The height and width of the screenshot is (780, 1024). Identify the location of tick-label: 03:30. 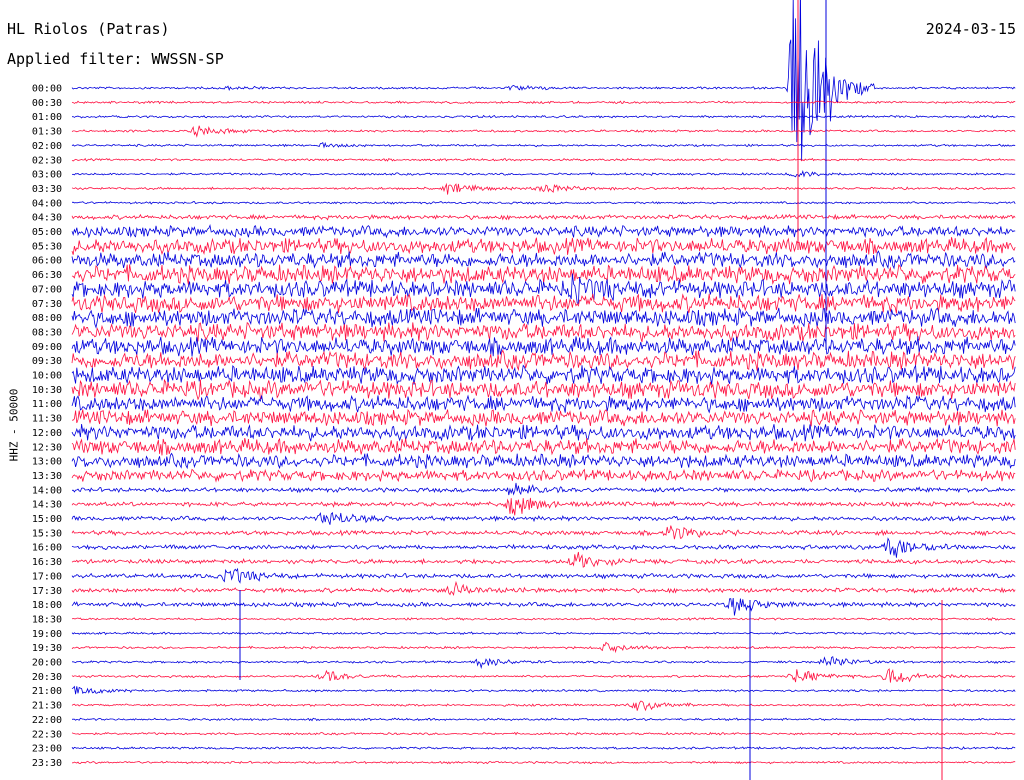
(47, 189).